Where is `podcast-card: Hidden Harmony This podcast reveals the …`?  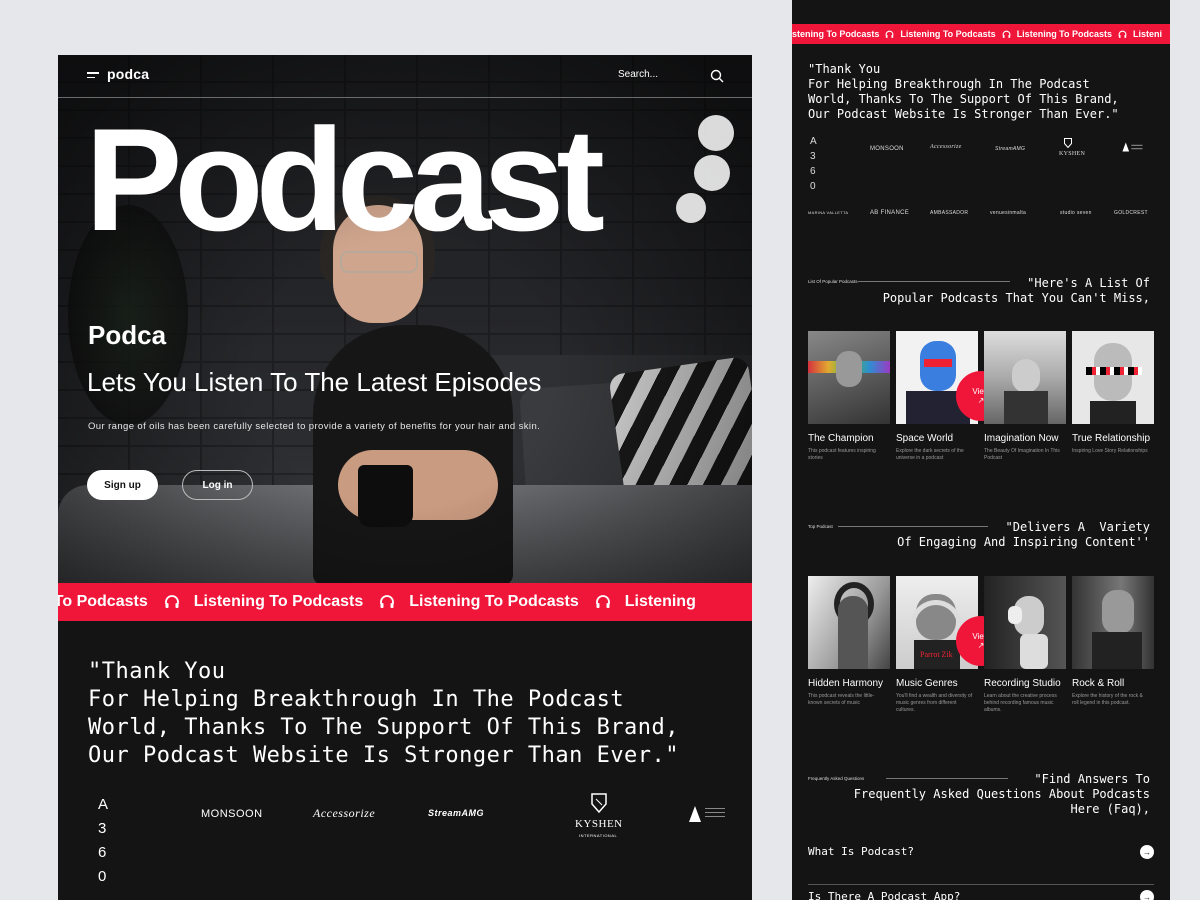
podcast-card: Hidden Harmony This podcast reveals the … is located at coordinates (849, 641).